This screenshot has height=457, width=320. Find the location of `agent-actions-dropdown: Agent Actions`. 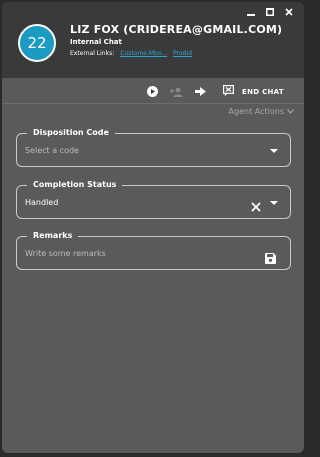

agent-actions-dropdown: Agent Actions is located at coordinates (261, 111).